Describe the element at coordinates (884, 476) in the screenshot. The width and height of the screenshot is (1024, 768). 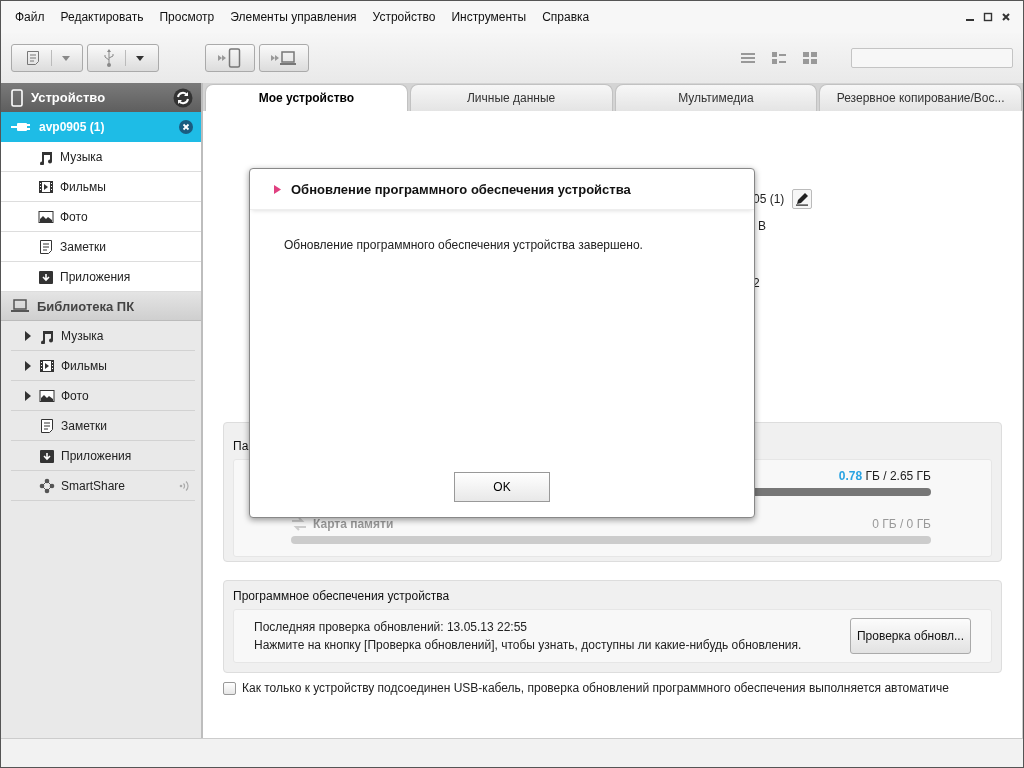
I see `memory-reading: 0.78 ГБ / 2.65 ГБ` at that location.